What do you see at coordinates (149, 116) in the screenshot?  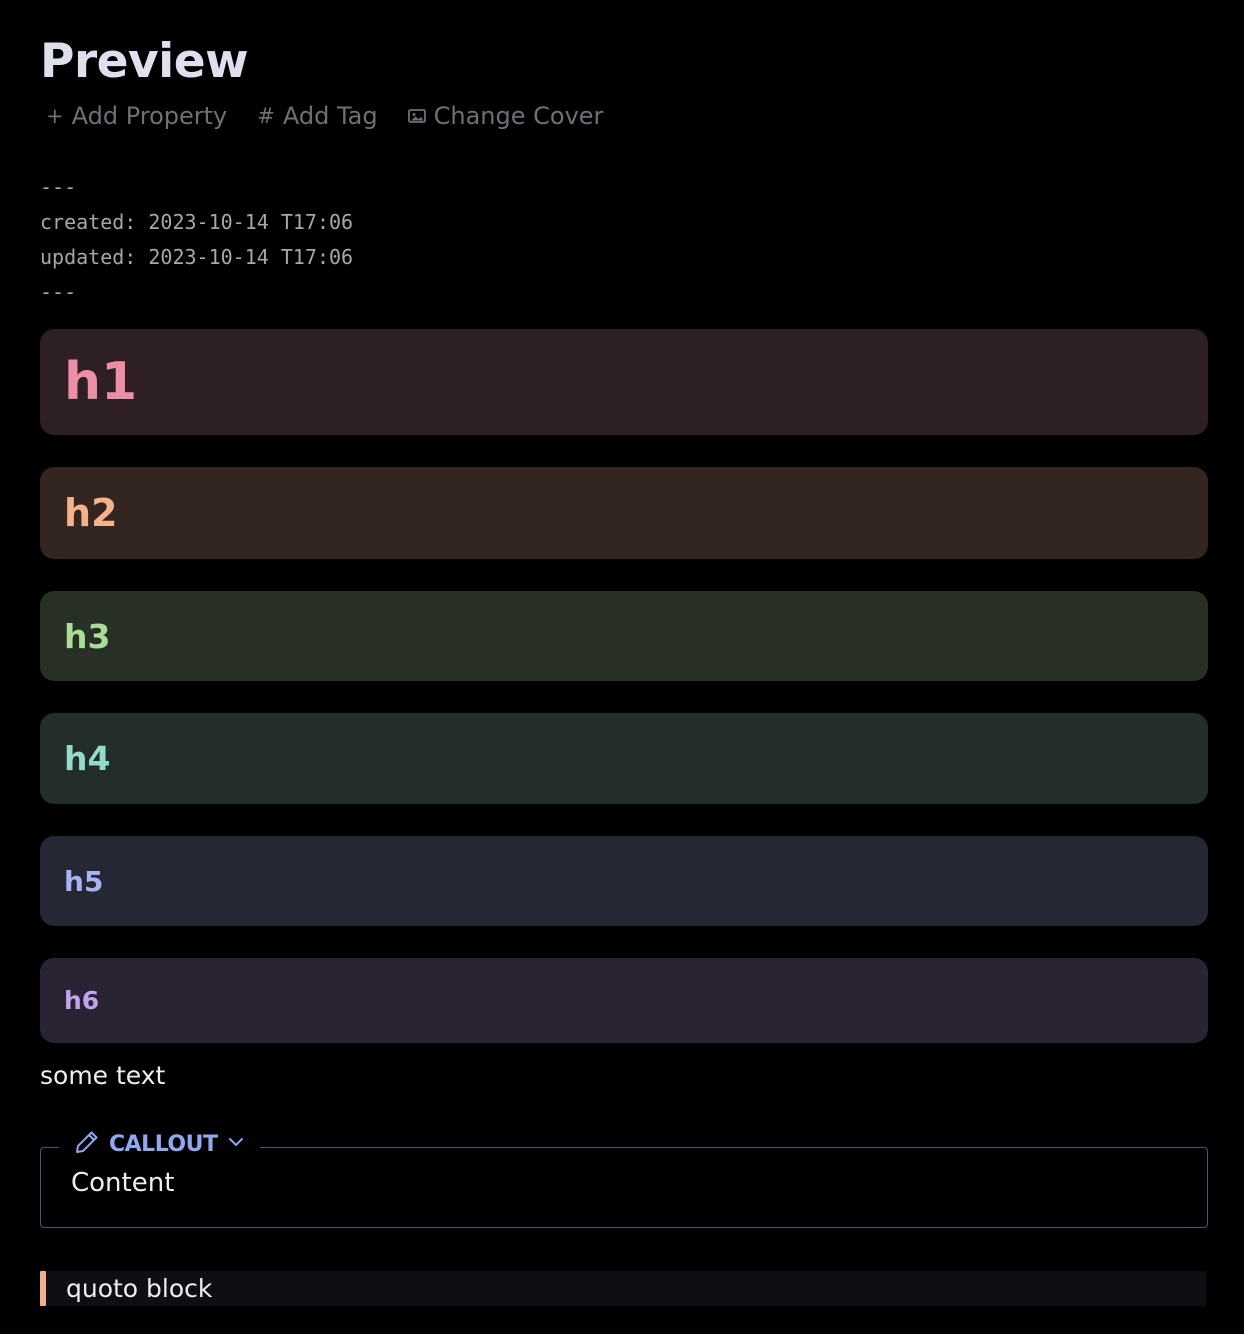 I see `add-property-label: Add Property` at bounding box center [149, 116].